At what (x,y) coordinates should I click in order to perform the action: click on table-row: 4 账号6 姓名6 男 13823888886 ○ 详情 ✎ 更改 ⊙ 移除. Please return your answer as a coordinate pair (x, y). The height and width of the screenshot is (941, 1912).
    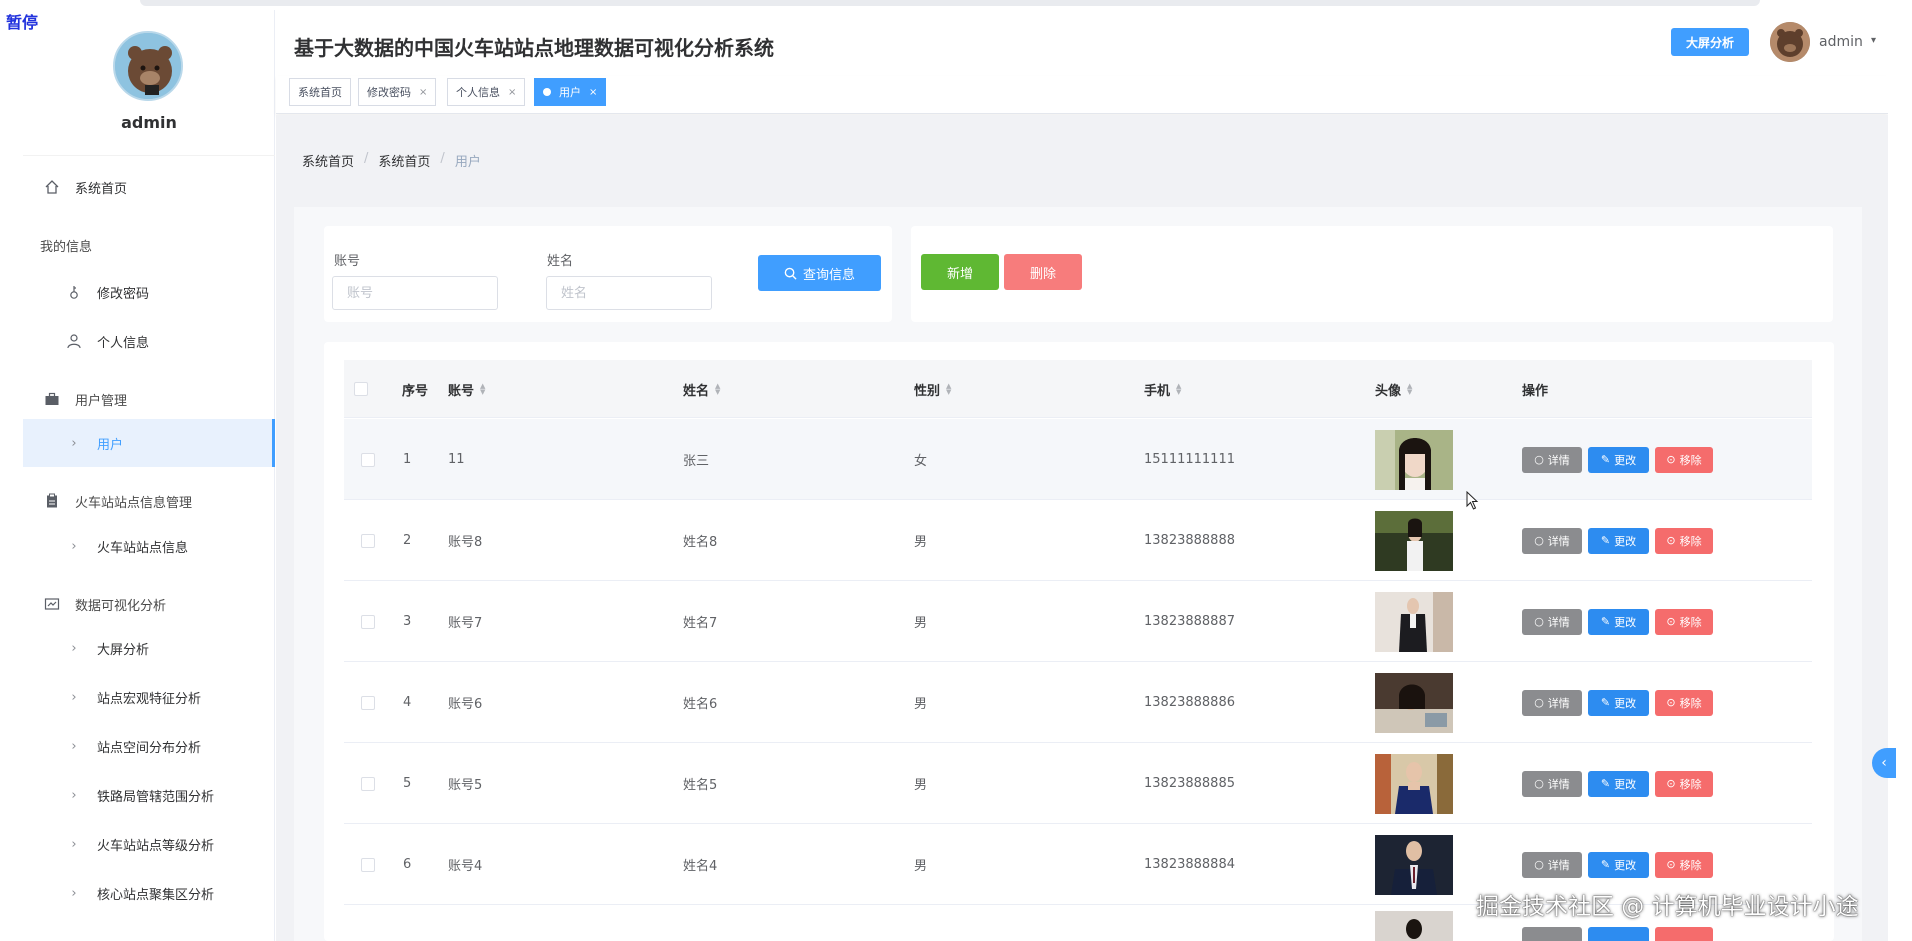
    Looking at the image, I should click on (1078, 702).